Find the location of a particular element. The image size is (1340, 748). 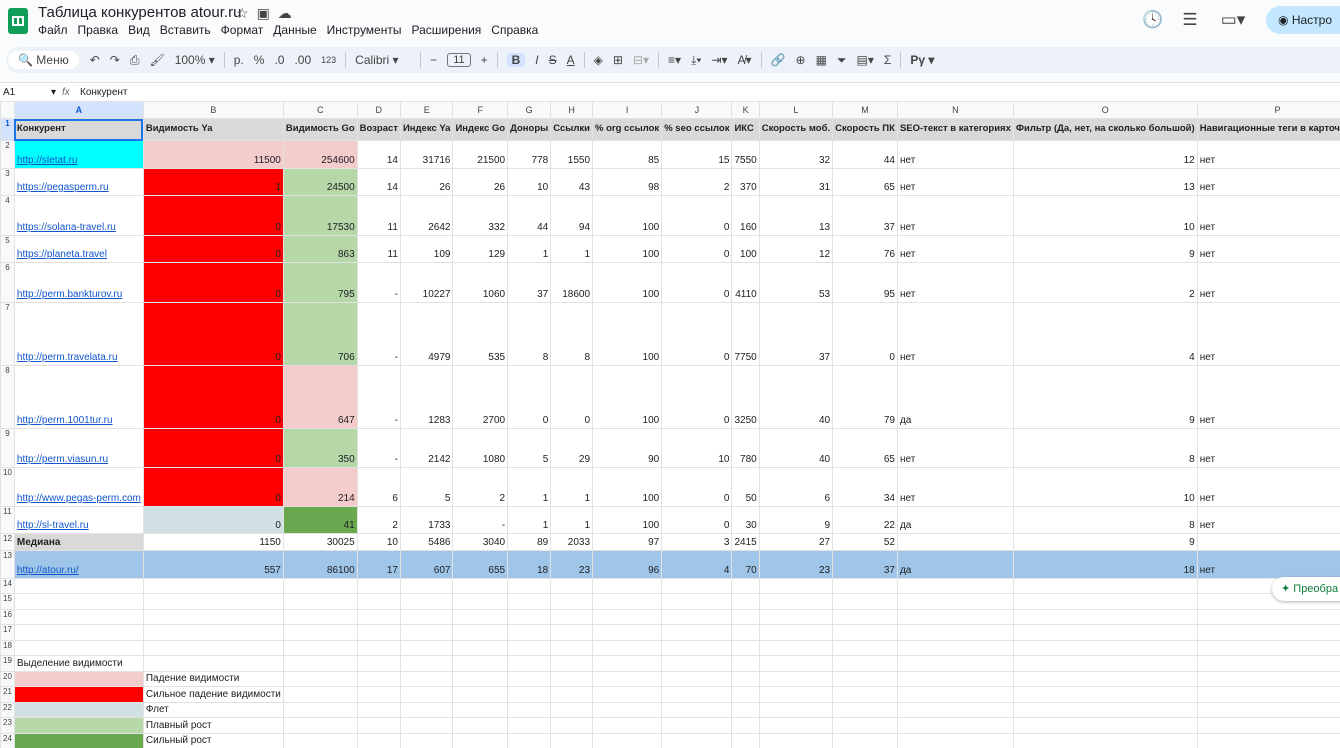

cell-d24 is located at coordinates (378, 740).